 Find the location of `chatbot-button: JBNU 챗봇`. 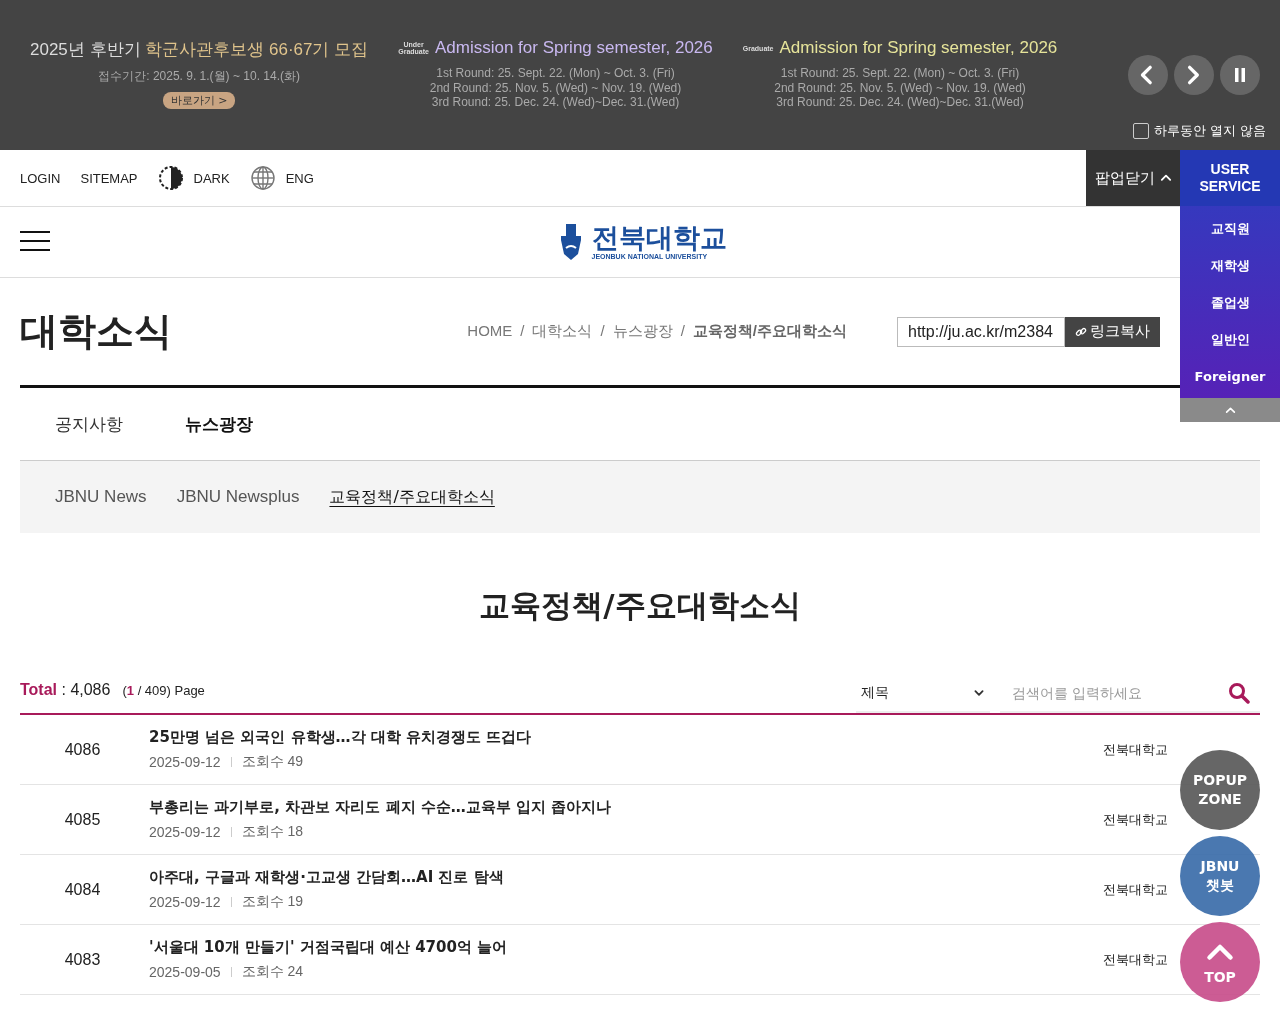

chatbot-button: JBNU 챗봇 is located at coordinates (1220, 876).